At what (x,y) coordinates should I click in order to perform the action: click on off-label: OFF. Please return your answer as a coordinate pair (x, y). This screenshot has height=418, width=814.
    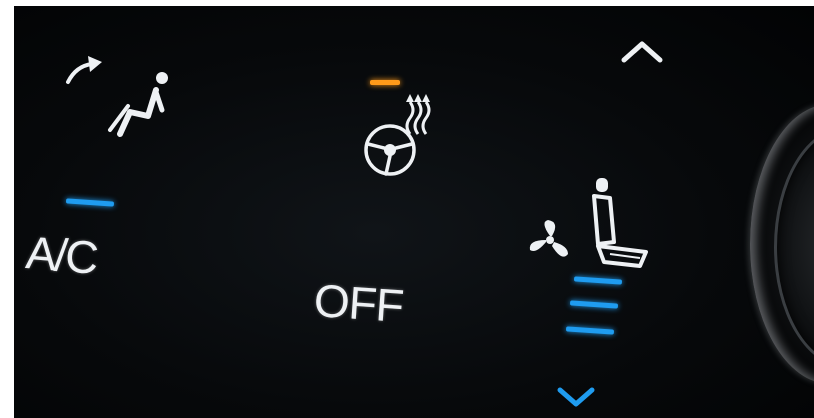
    Looking at the image, I should click on (358, 303).